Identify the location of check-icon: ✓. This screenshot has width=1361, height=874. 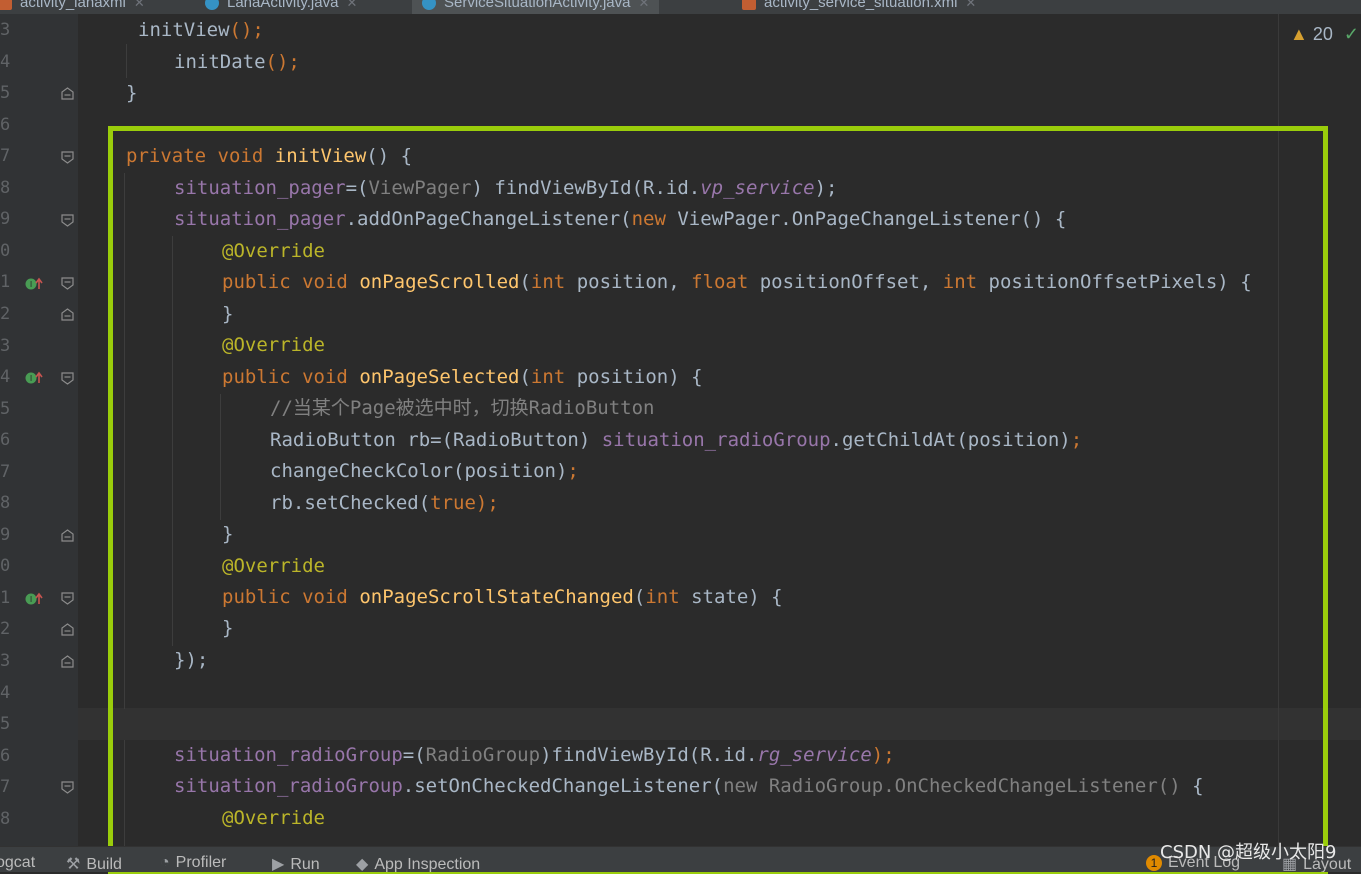
(1351, 34).